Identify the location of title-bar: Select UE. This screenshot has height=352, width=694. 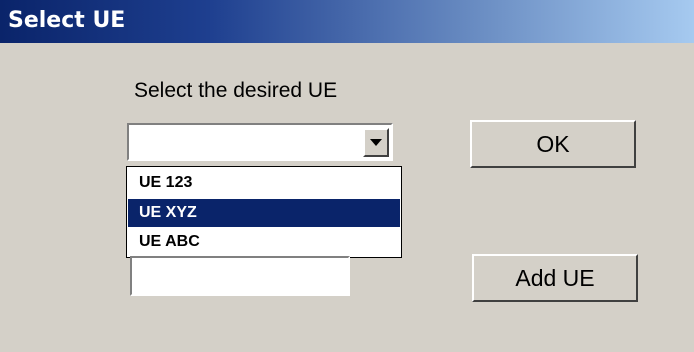
(347, 21).